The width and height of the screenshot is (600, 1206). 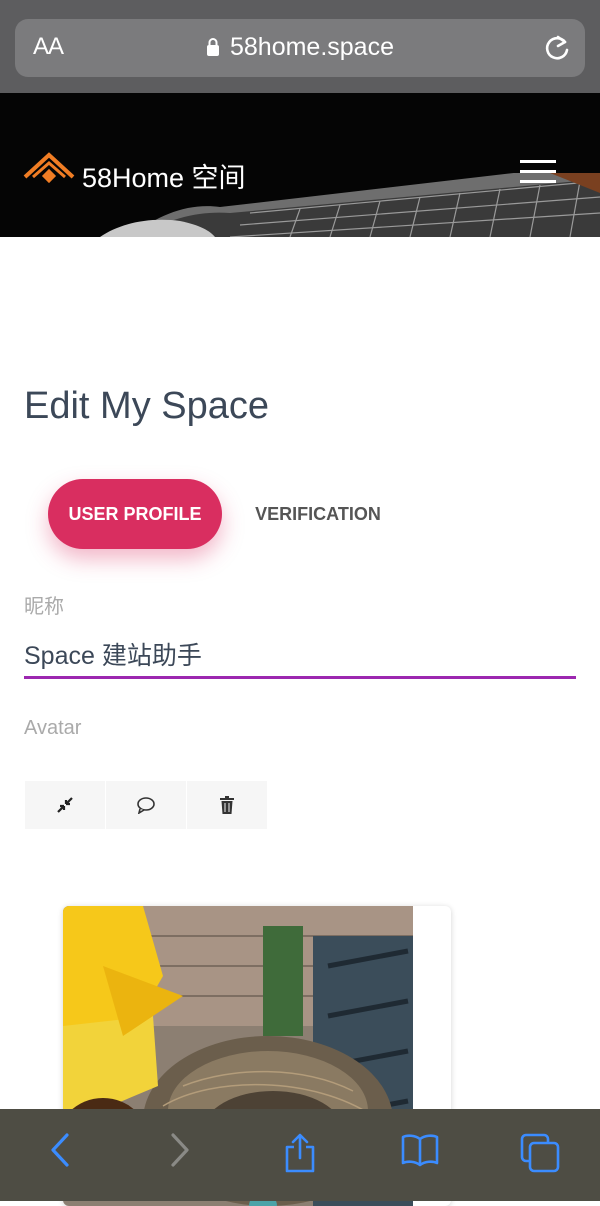 What do you see at coordinates (49, 174) in the screenshot?
I see `site-logo` at bounding box center [49, 174].